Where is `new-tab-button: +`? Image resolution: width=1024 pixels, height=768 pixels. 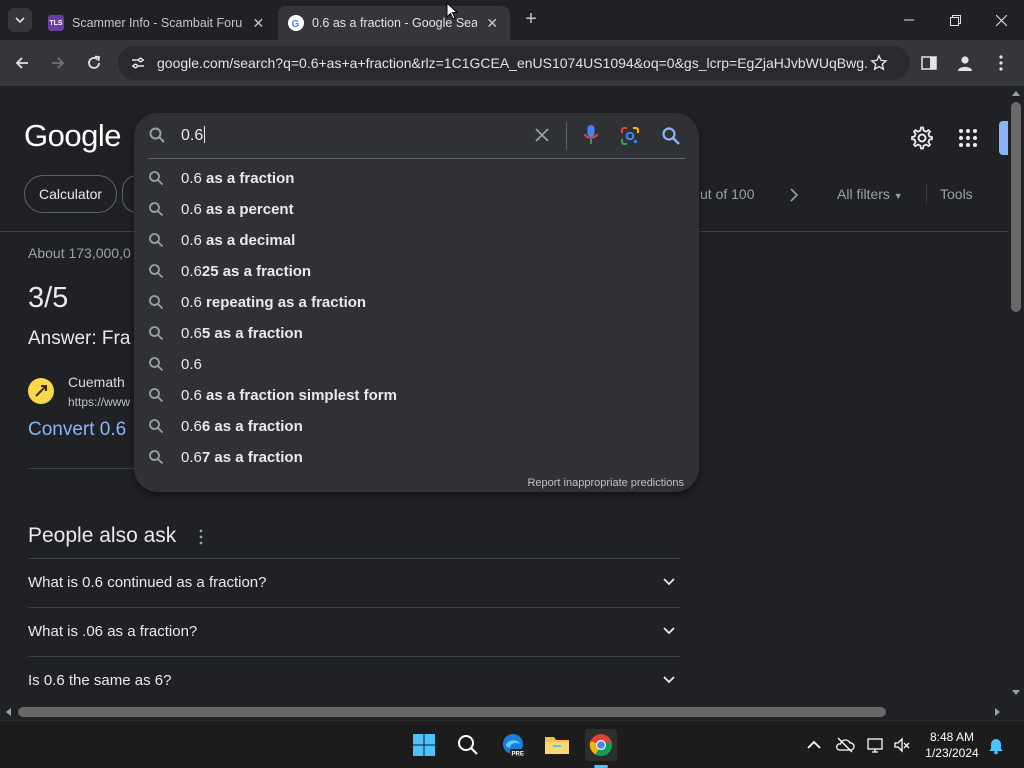
new-tab-button: + is located at coordinates (531, 20).